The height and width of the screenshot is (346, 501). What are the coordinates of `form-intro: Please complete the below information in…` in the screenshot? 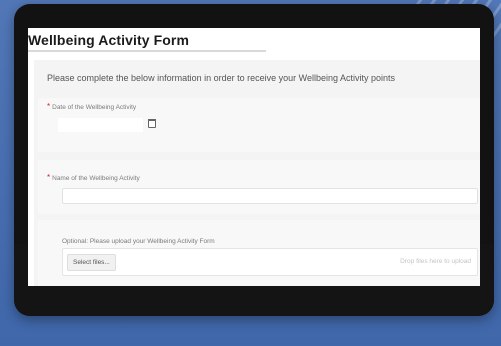 It's located at (221, 78).